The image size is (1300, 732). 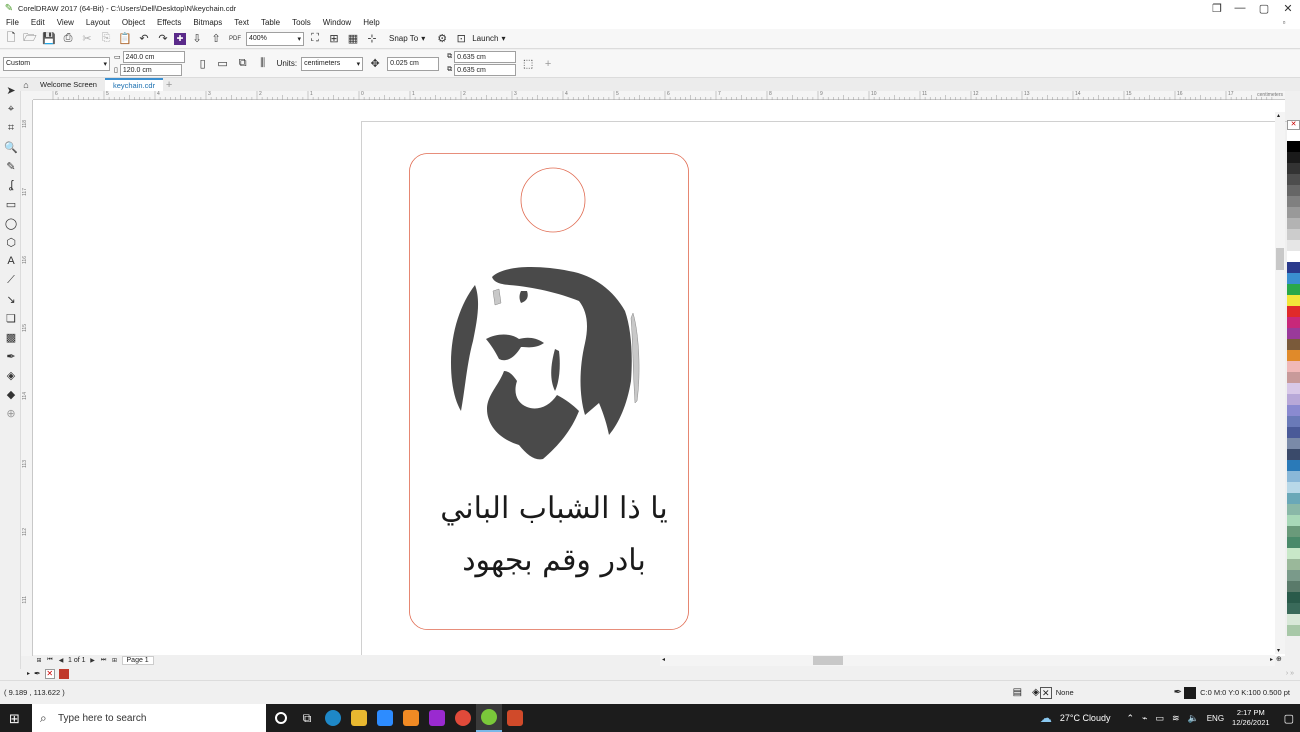 What do you see at coordinates (223, 64) in the screenshot?
I see `landscape-icon: ▭` at bounding box center [223, 64].